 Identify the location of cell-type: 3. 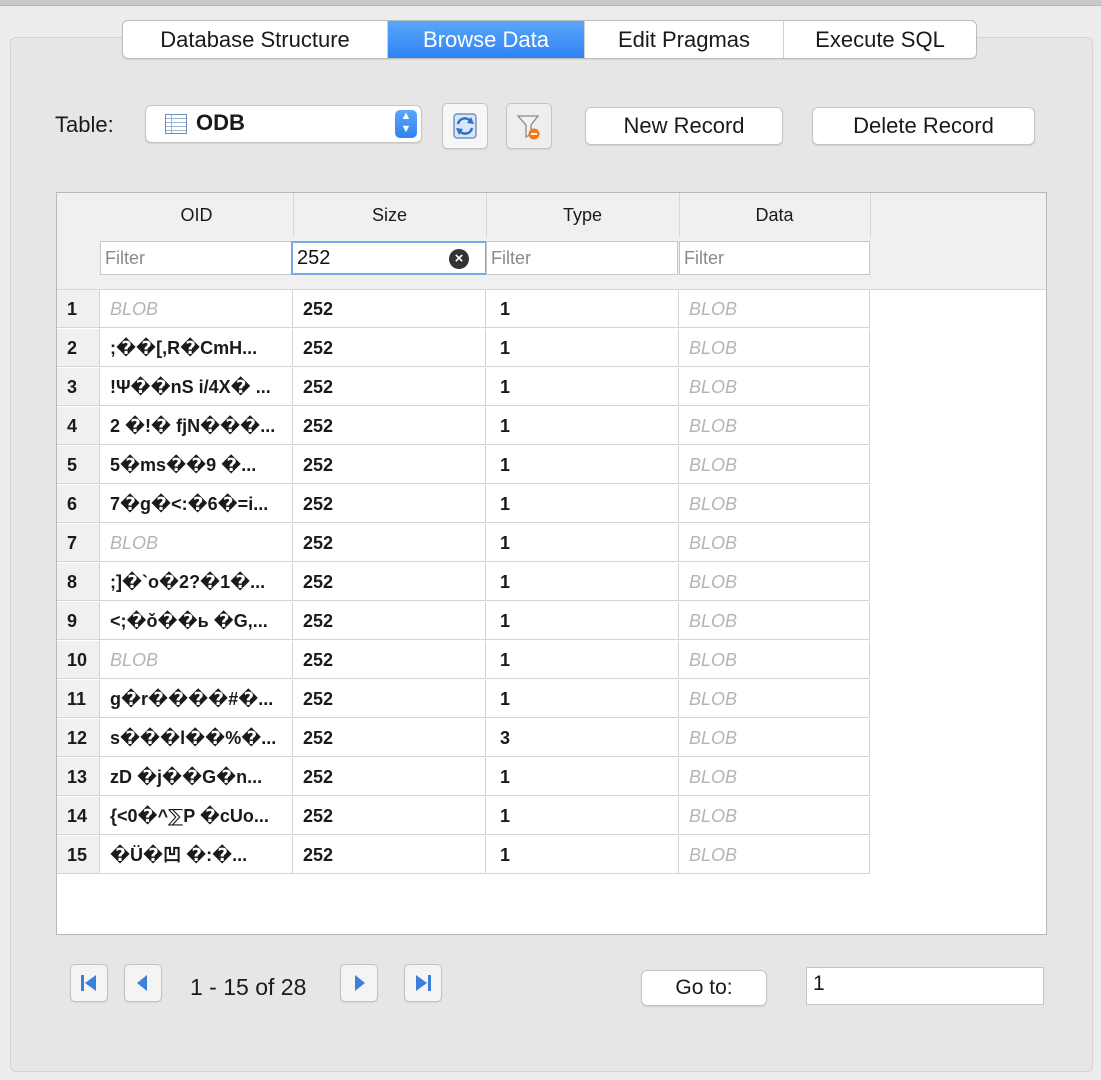
(582, 738).